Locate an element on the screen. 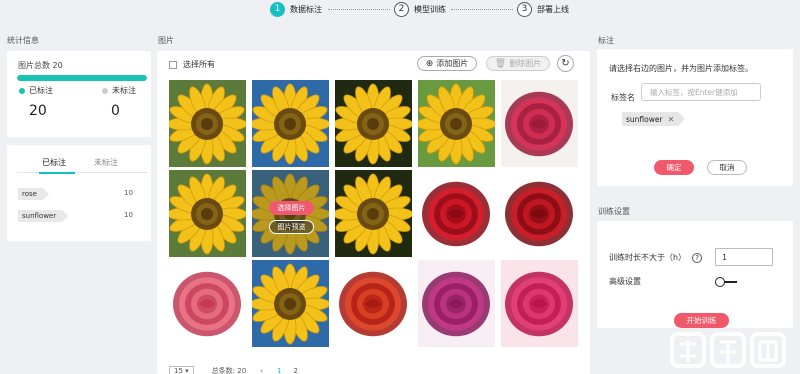  refresh-icon: ↻ is located at coordinates (565, 63).